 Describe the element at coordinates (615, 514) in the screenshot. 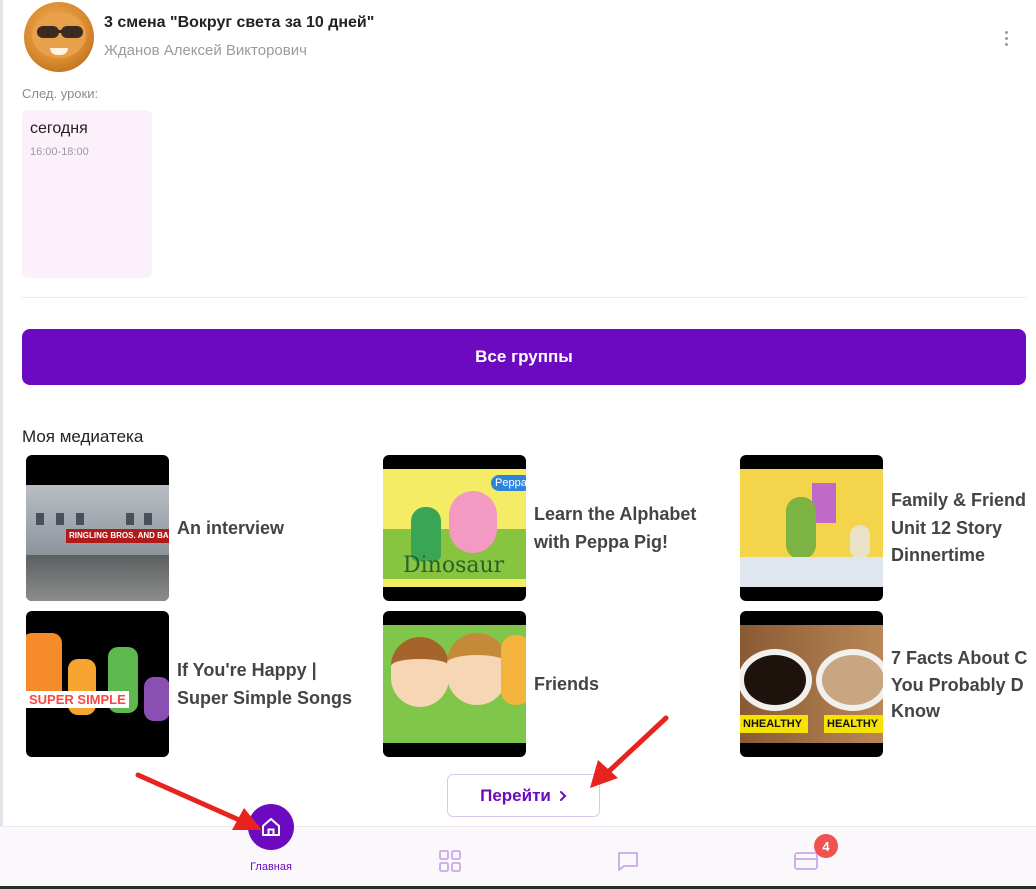

I see `media-item-title-line1: Learn the Alphabet` at that location.